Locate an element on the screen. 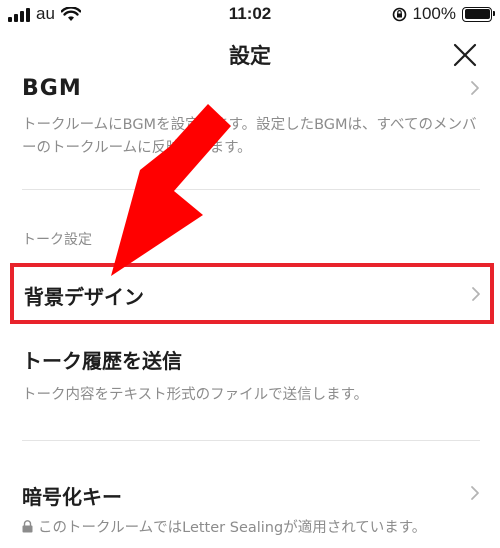 Image resolution: width=500 pixels, height=548 pixels. orientation-lock-icon is located at coordinates (399, 14).